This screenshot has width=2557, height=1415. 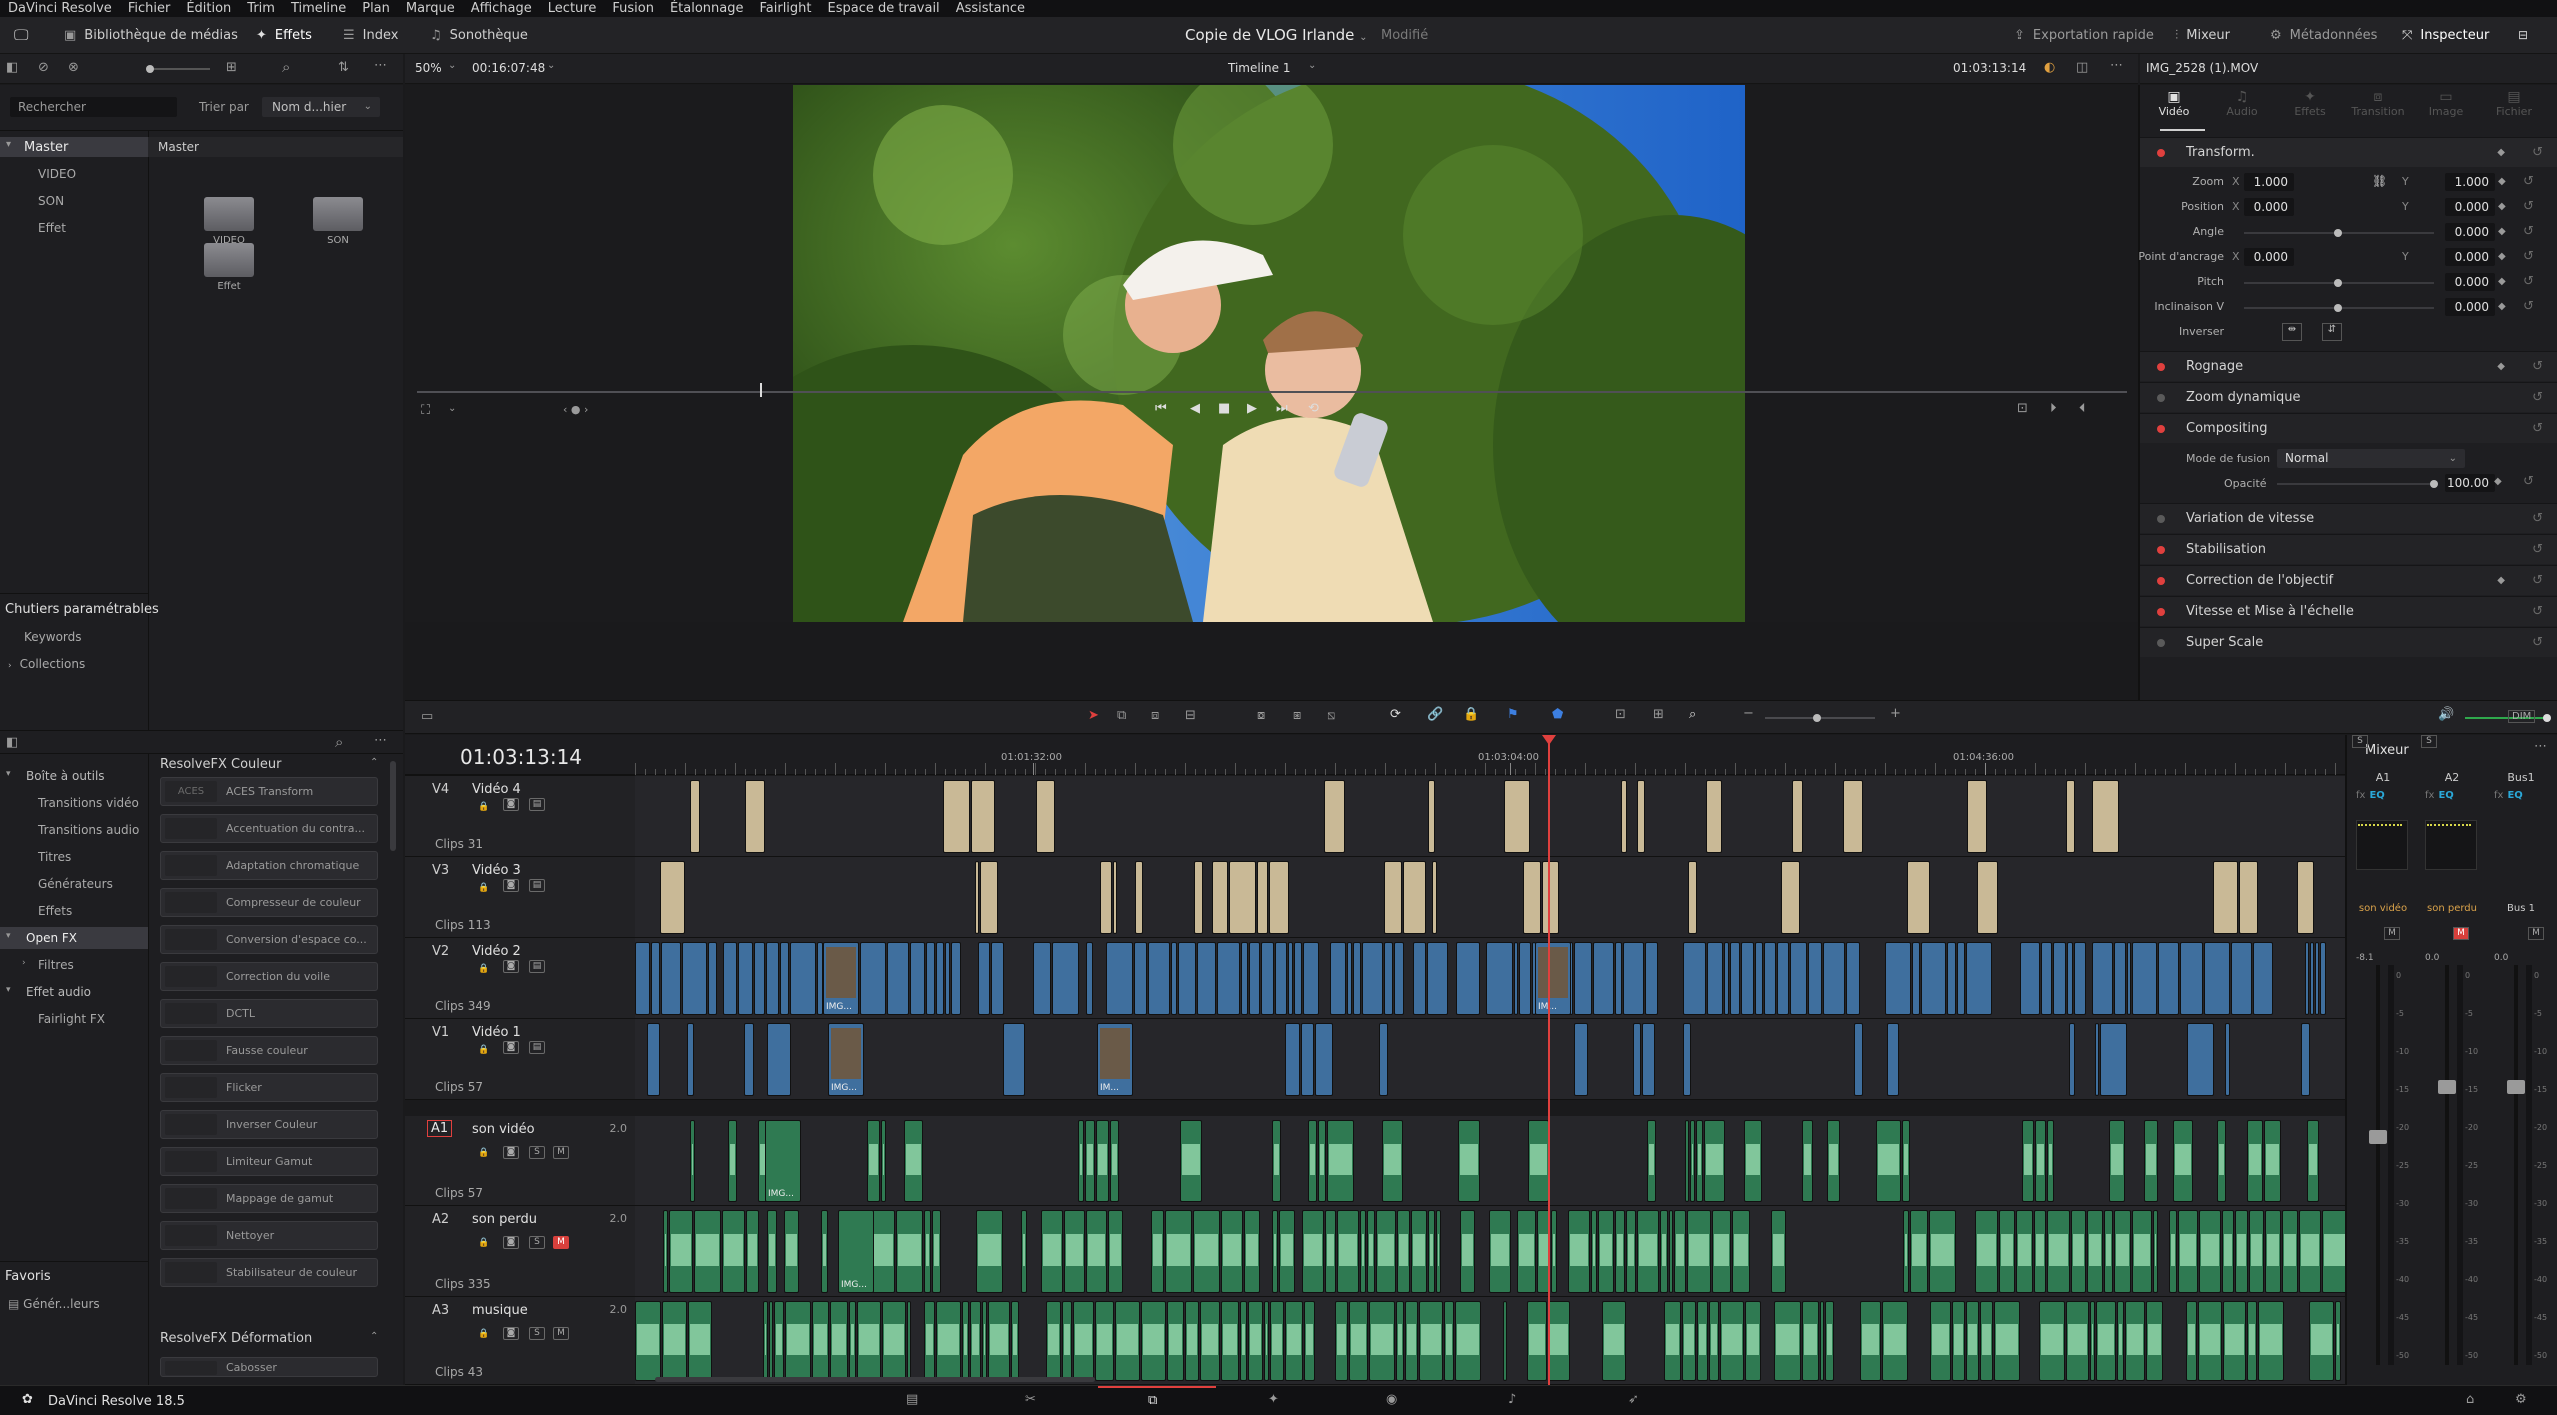 I want to click on solo-button: S, so click(x=2429, y=741).